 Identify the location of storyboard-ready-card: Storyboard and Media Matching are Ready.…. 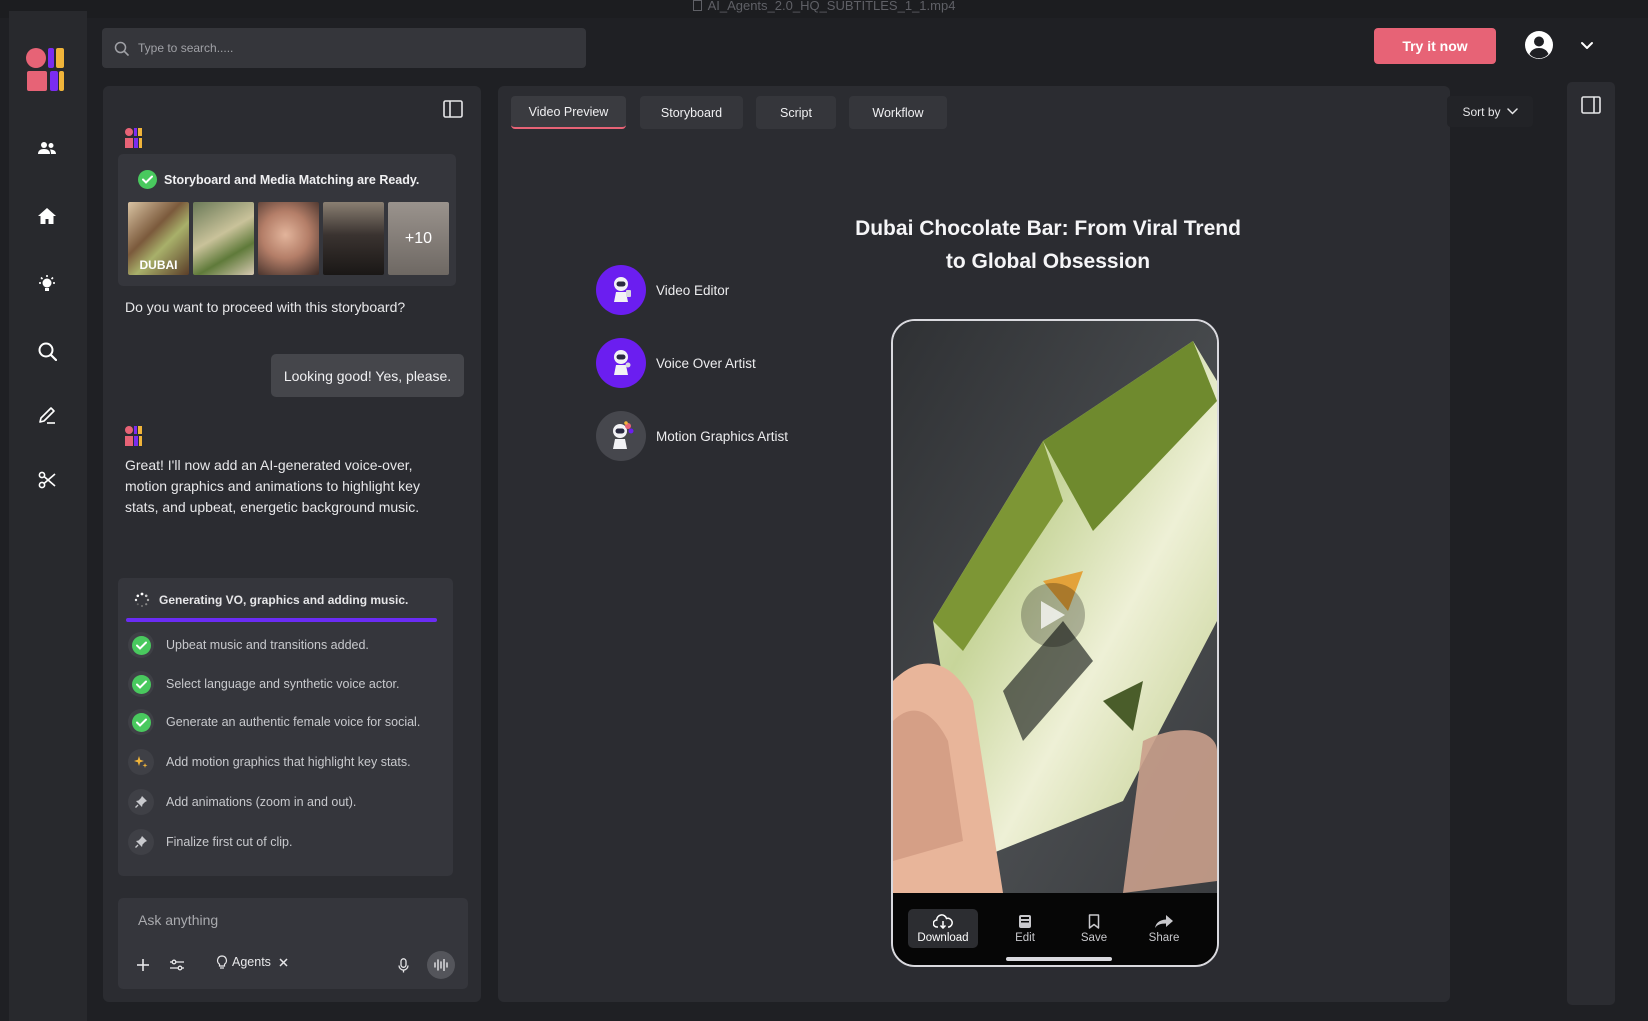
(287, 220).